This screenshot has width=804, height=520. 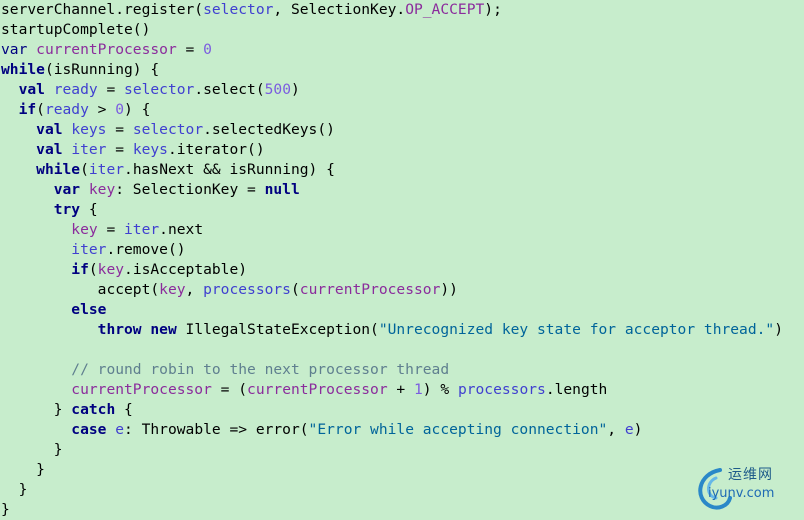 I want to click on code-token: 500, so click(x=277, y=89).